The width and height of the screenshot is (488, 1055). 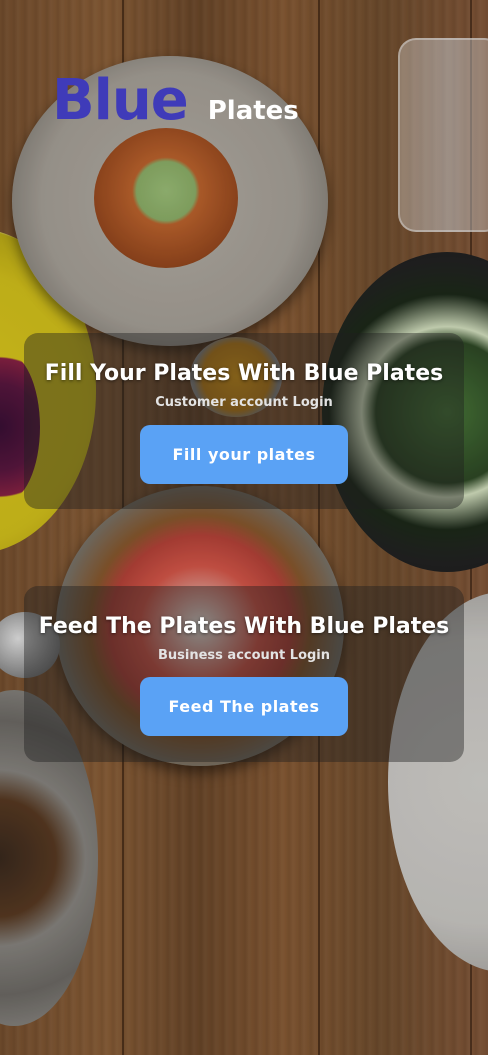 I want to click on app-logo: Blue Plates, so click(x=175, y=101).